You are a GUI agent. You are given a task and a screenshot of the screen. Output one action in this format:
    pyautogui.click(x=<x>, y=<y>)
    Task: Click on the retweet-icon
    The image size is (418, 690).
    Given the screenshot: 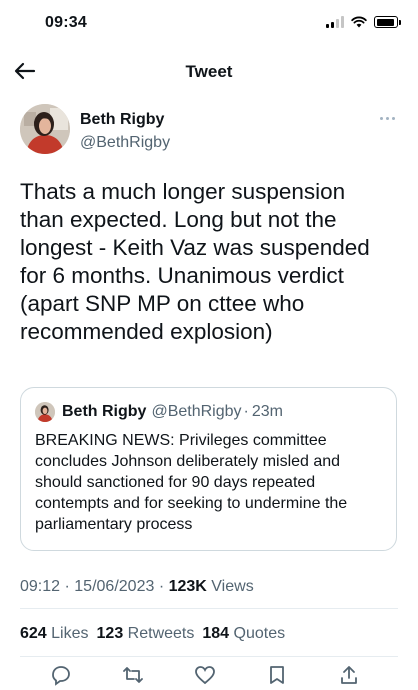 What is the action you would take?
    pyautogui.click(x=133, y=675)
    